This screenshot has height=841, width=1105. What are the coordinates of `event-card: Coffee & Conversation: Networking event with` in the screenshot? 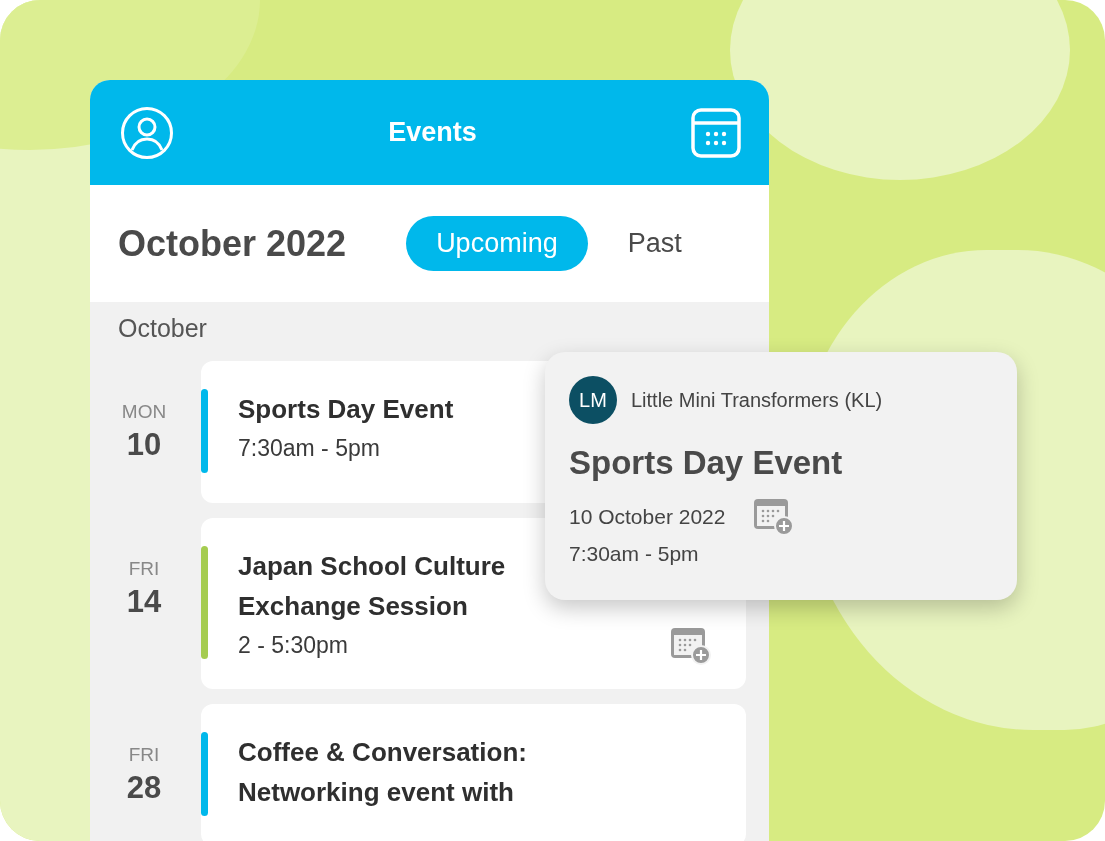 It's located at (473, 772).